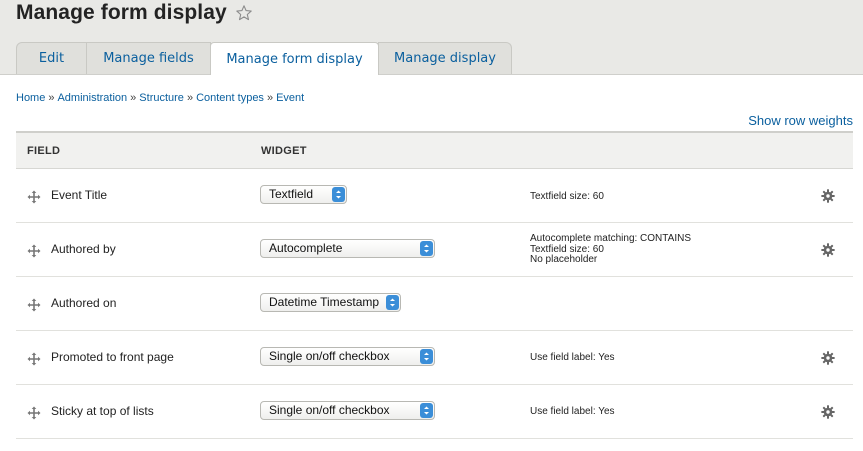 The width and height of the screenshot is (863, 451). I want to click on widget-select-value: Datetime Timestamp, so click(324, 302).